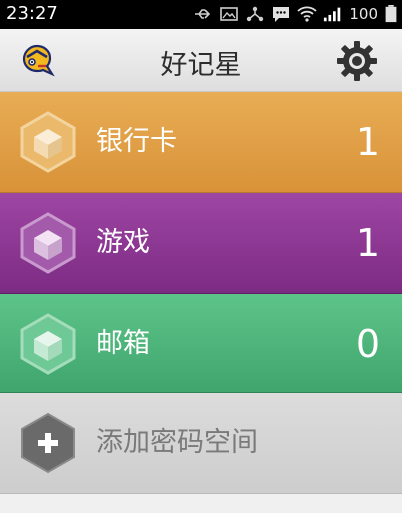 This screenshot has width=402, height=513. Describe the element at coordinates (32, 13) in the screenshot. I see `status-time: 23:27` at that location.